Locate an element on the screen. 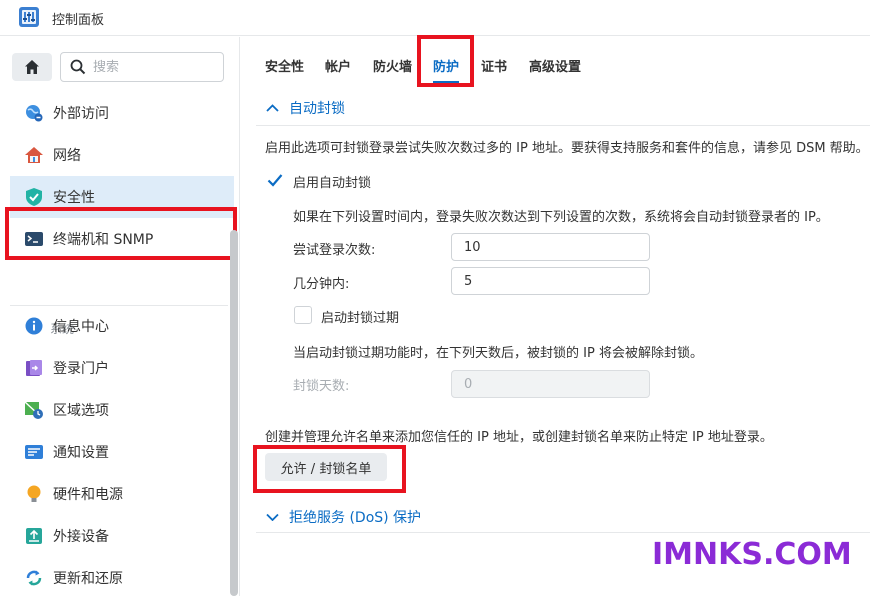  attempts-field is located at coordinates (550, 247).